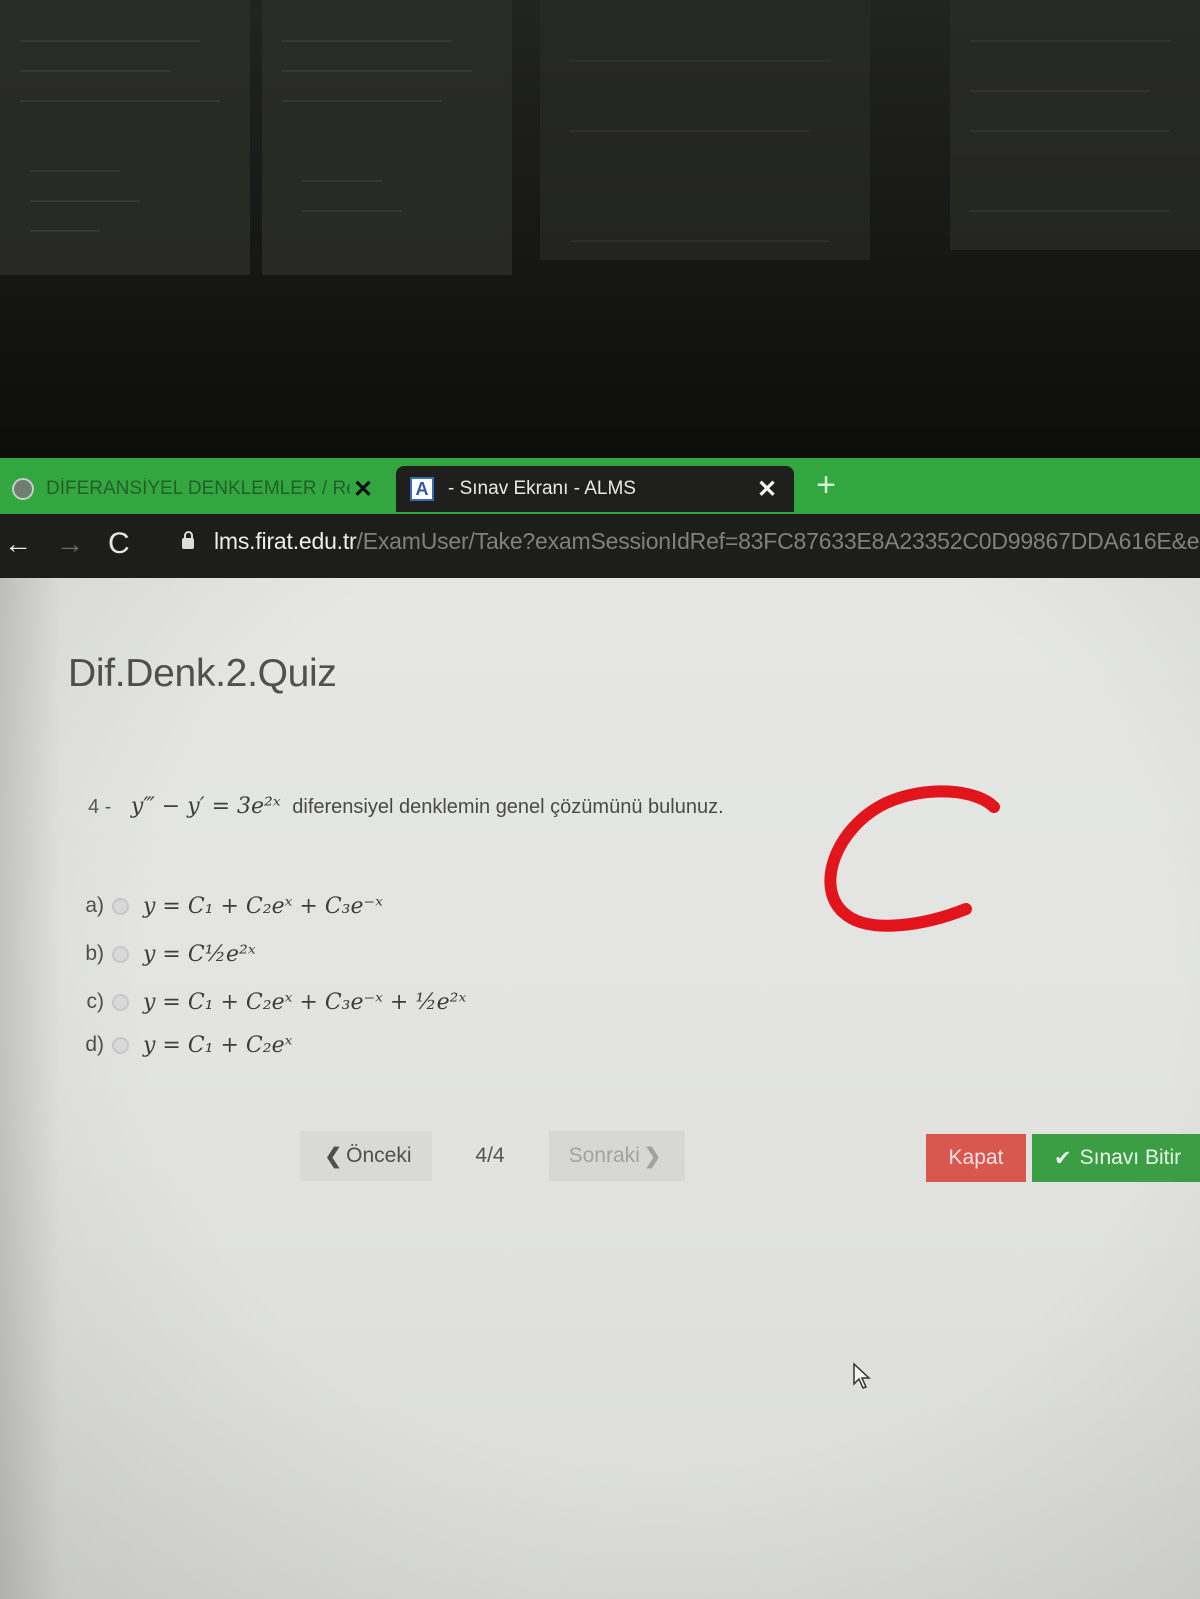 This screenshot has width=1200, height=1599. Describe the element at coordinates (18, 544) in the screenshot. I see `back-arrow-icon: ←` at that location.